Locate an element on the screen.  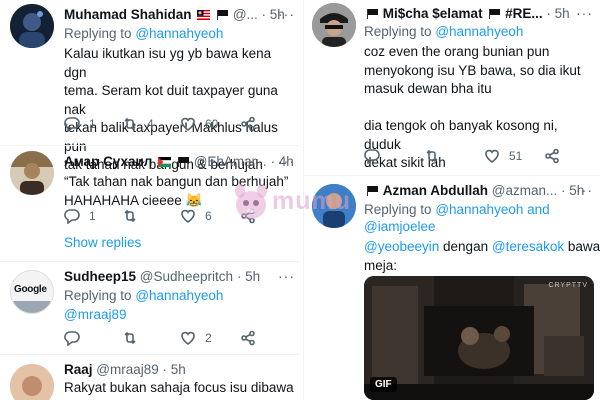
avatar: Google is located at coordinates (32, 292).